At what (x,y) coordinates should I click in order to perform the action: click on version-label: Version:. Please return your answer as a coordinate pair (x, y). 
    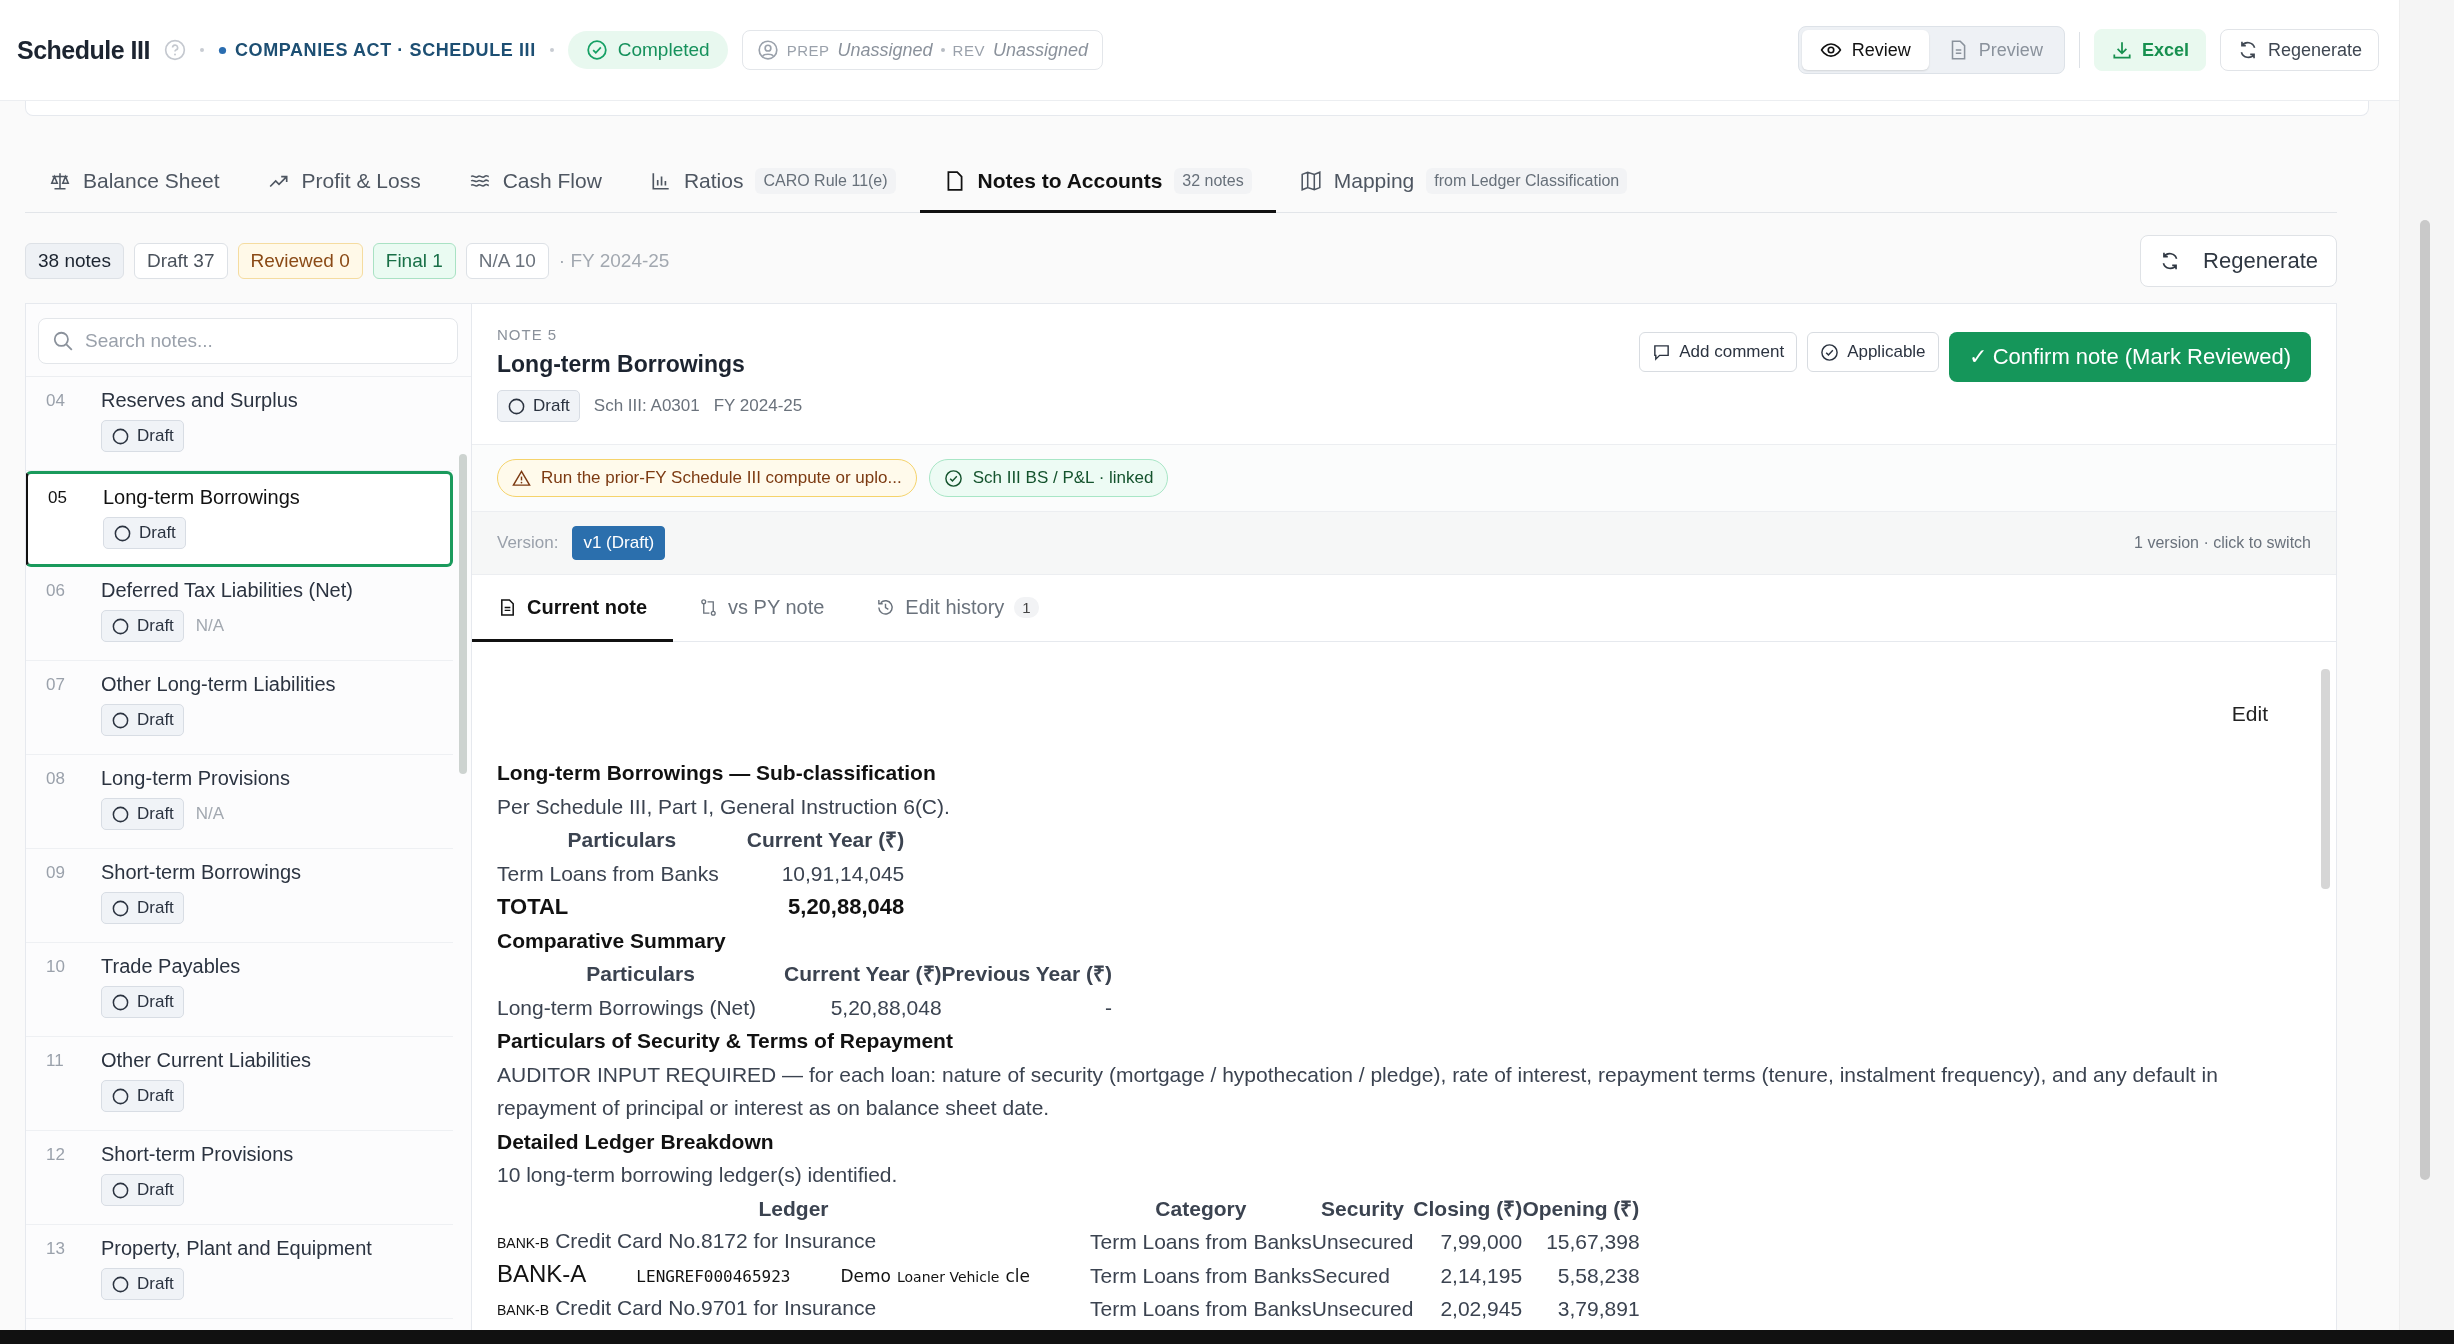
    Looking at the image, I should click on (528, 543).